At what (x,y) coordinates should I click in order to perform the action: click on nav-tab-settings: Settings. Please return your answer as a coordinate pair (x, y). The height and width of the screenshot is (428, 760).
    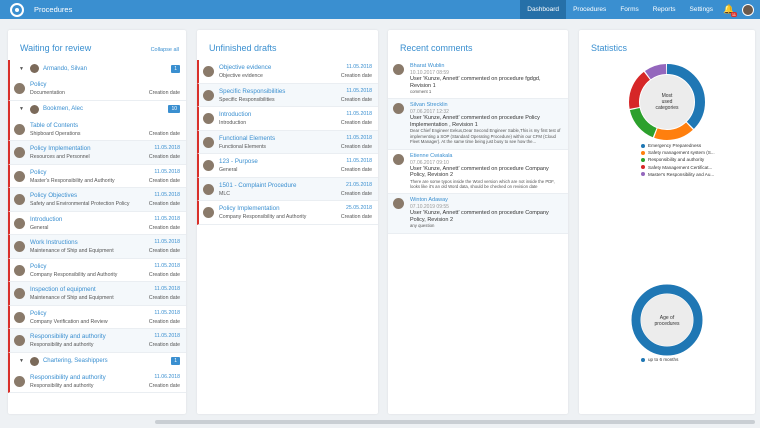
    Looking at the image, I should click on (702, 9).